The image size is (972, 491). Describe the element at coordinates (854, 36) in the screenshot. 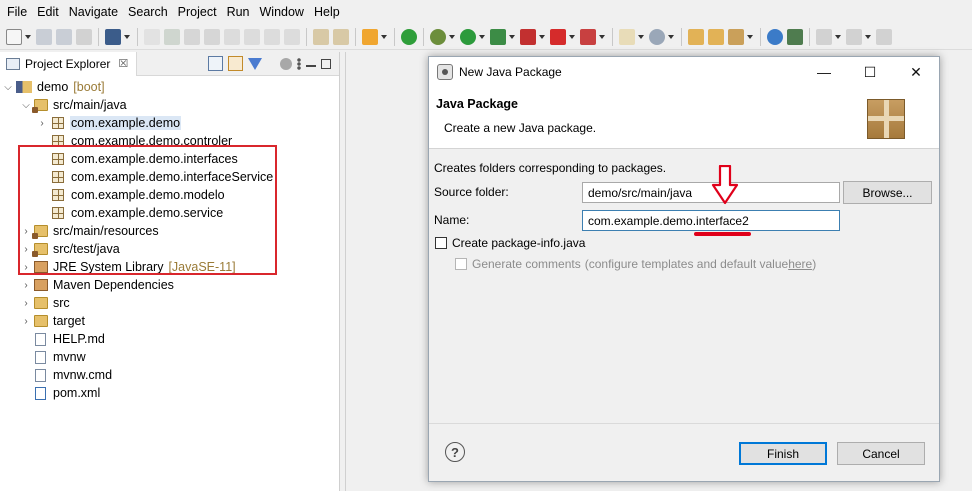

I see `previous-annotation-icon` at that location.